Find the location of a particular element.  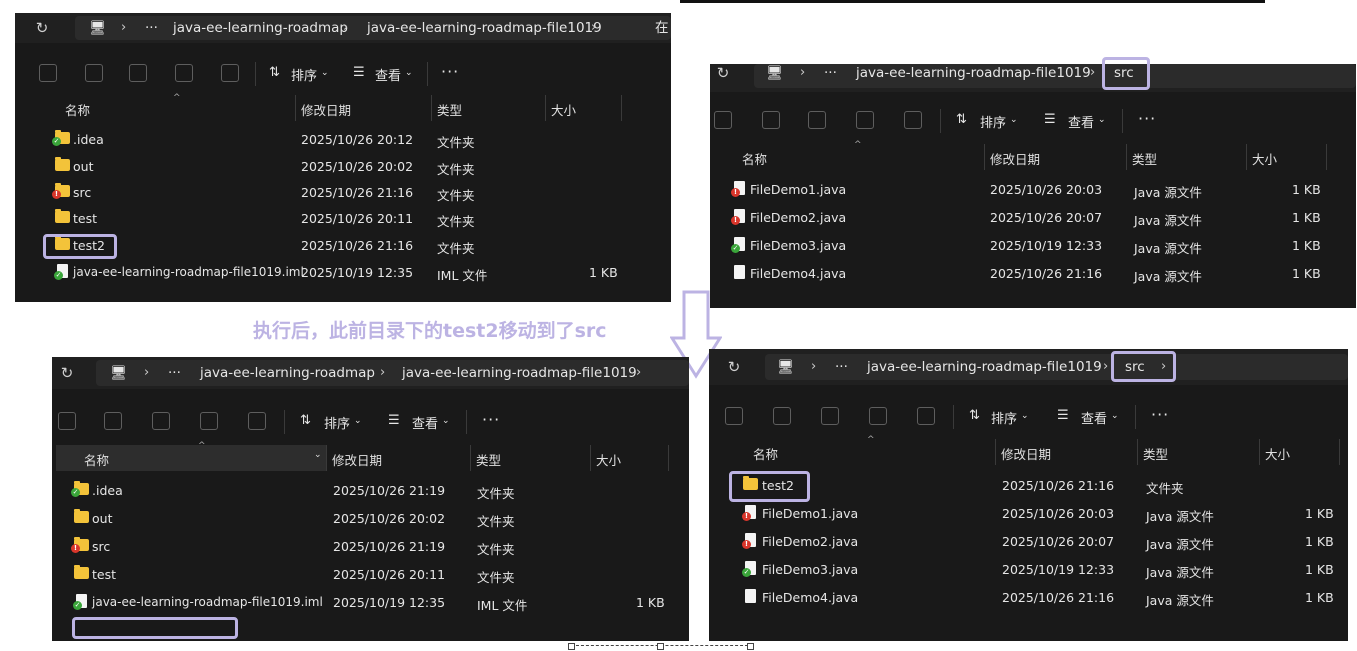

list-item: src 2025/10/26 21:16 文件夹 is located at coordinates (343, 192).